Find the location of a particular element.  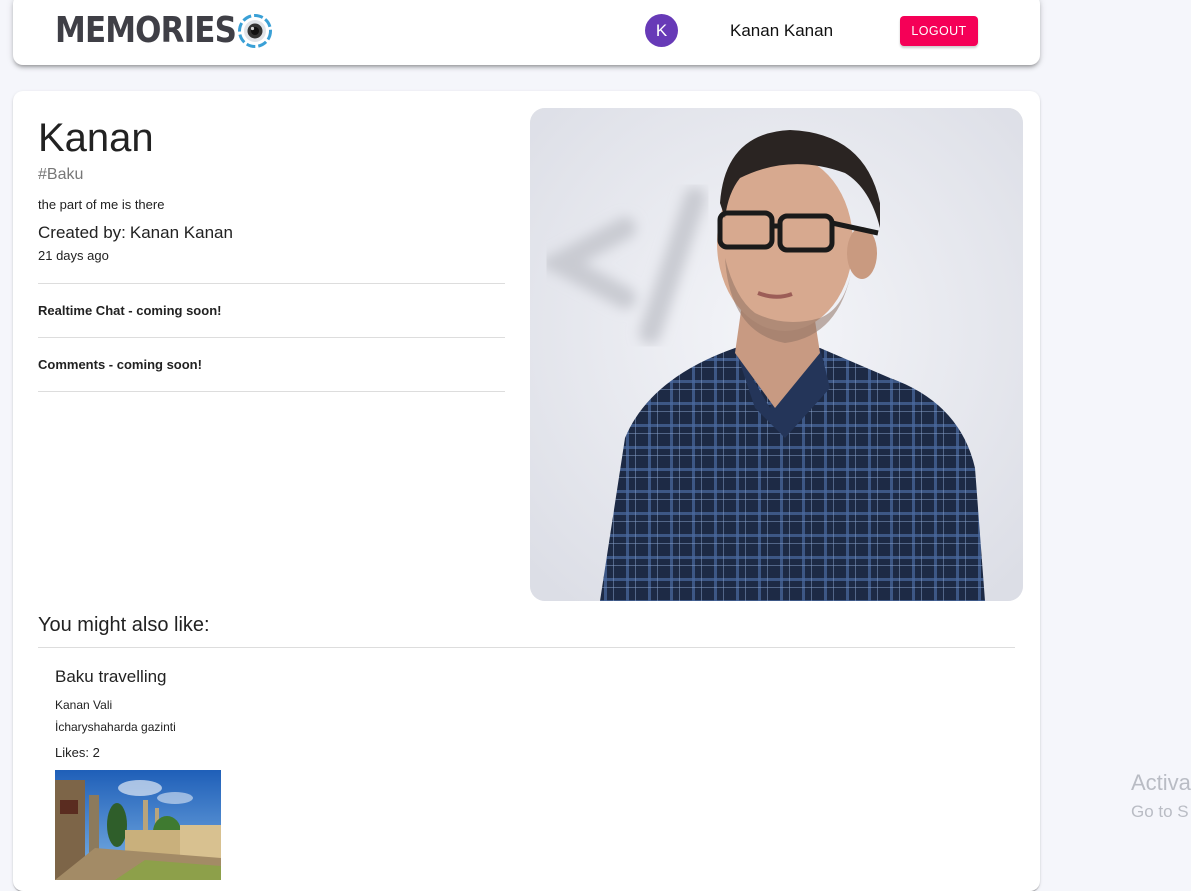

post-tags: #Baku is located at coordinates (61, 174).